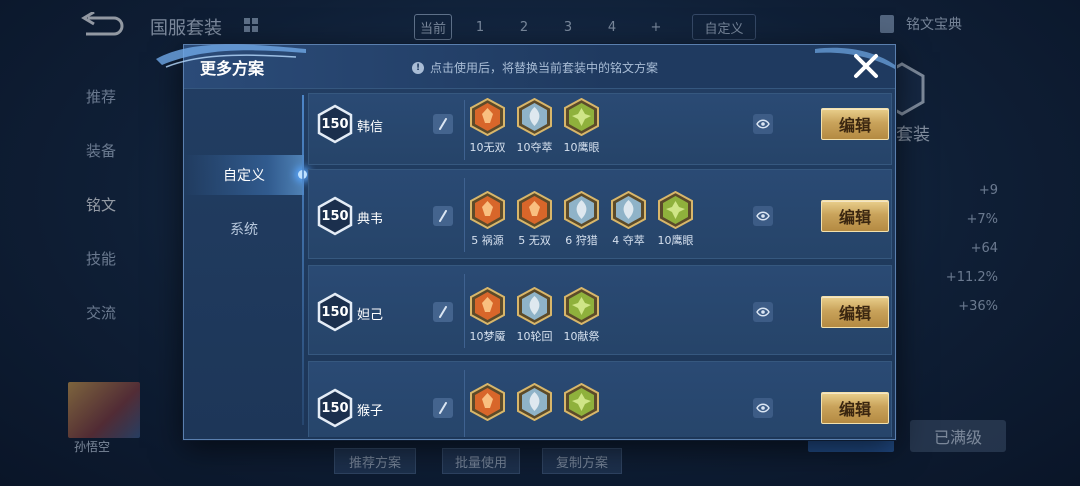 The width and height of the screenshot is (1080, 486). I want to click on side-nav-skill: 技能, so click(101, 259).